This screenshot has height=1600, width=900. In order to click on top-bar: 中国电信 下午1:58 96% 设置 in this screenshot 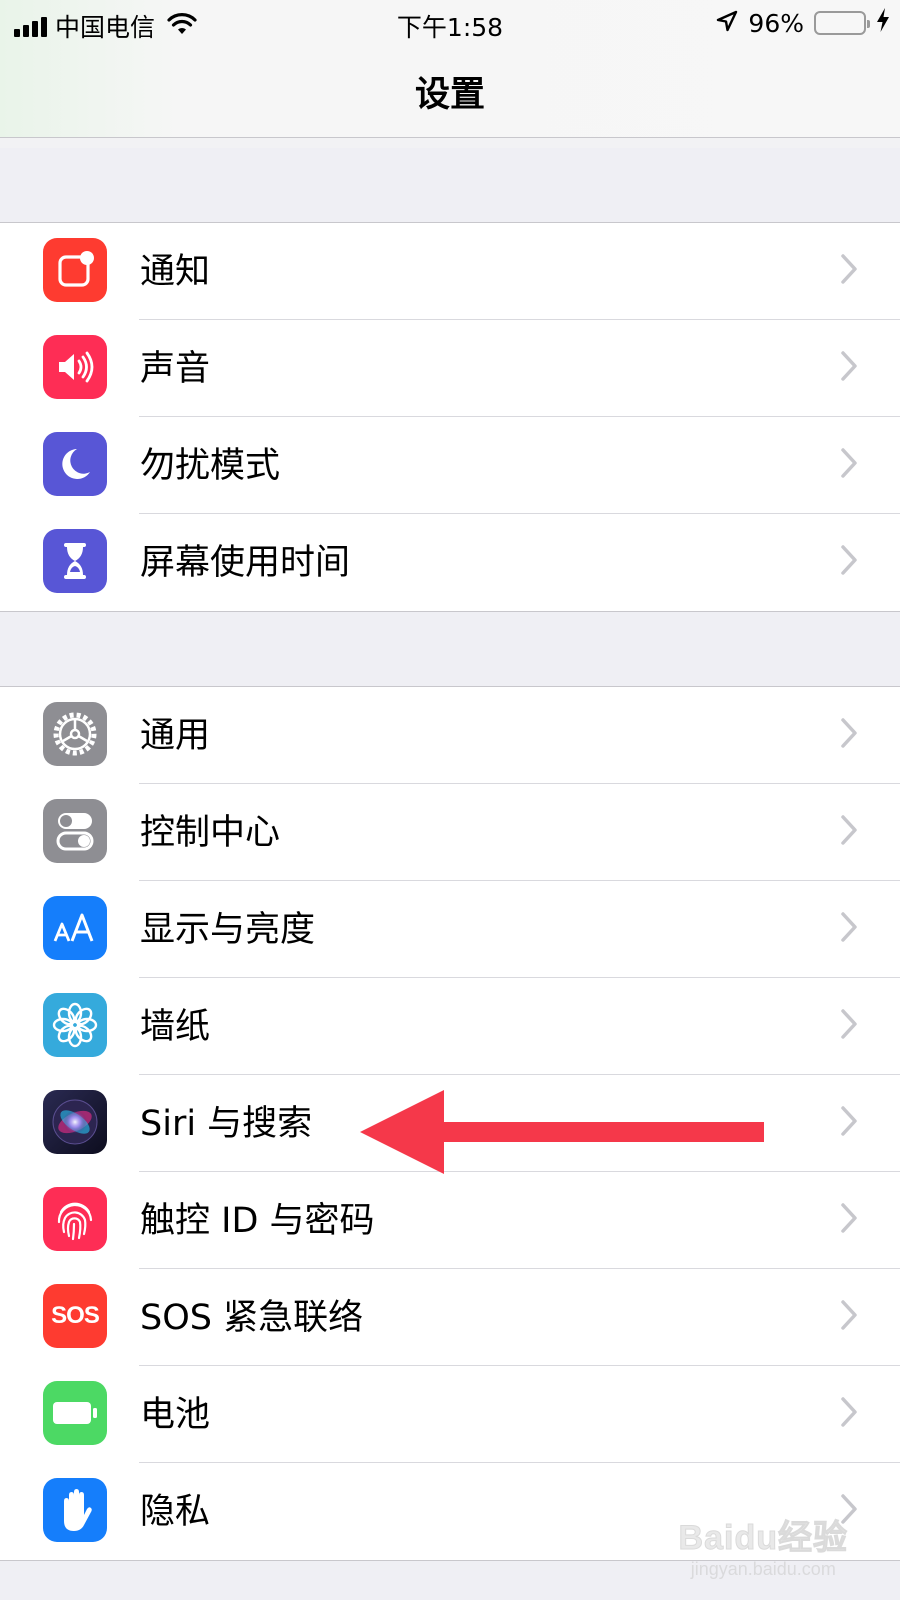, I will do `click(450, 69)`.